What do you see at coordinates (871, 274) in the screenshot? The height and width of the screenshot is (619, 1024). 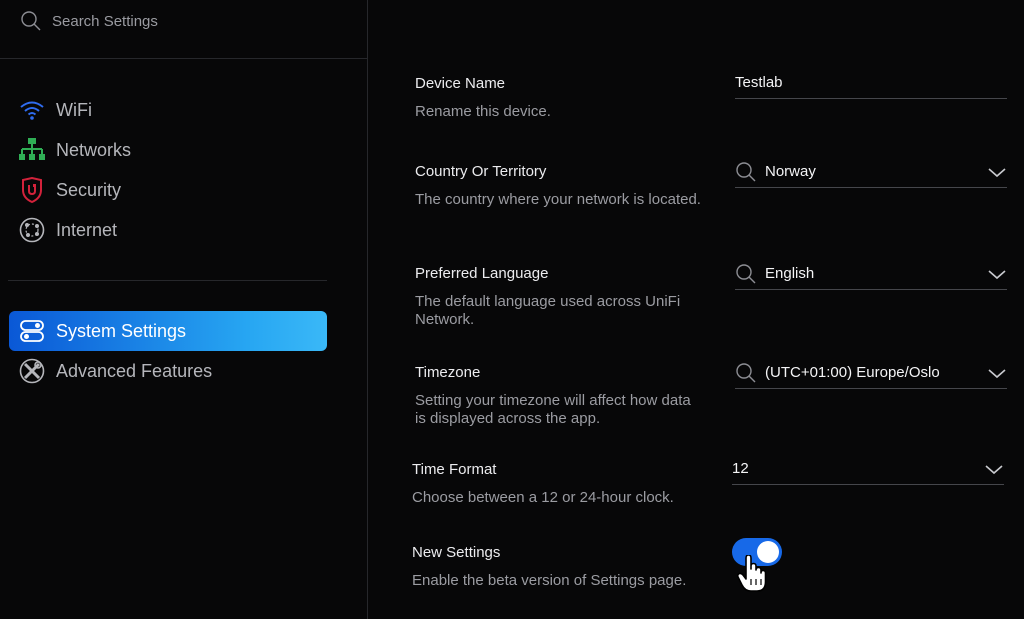 I see `language-select: English` at bounding box center [871, 274].